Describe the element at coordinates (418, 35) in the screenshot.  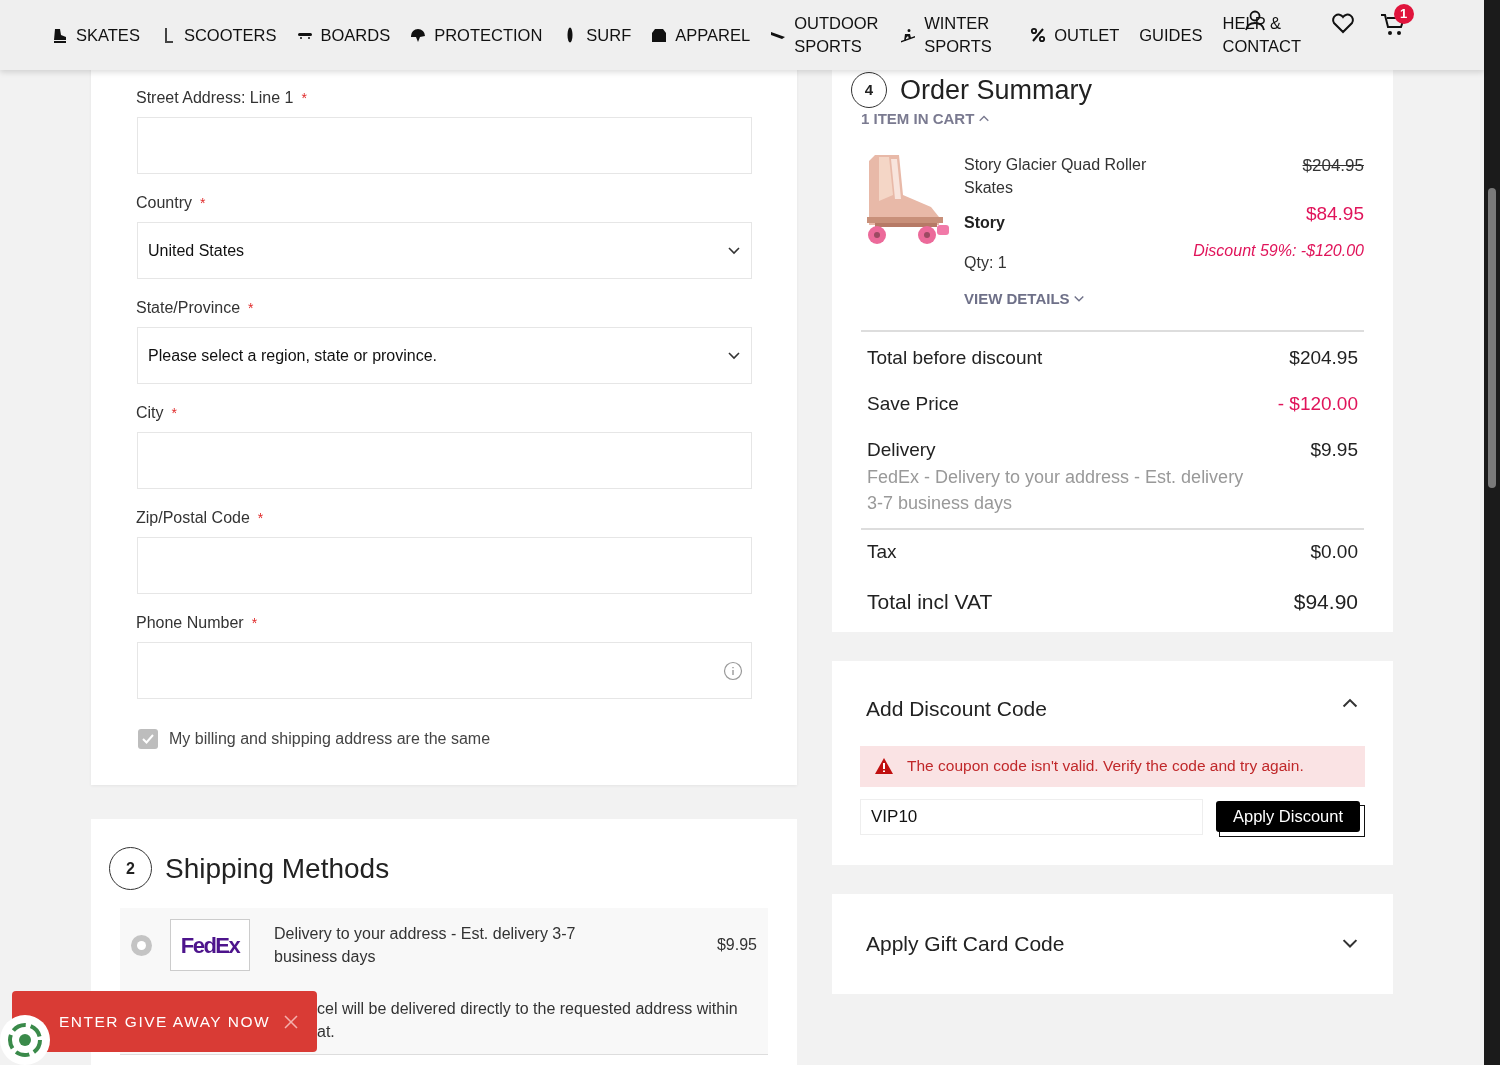
I see `helmet-icon` at that location.